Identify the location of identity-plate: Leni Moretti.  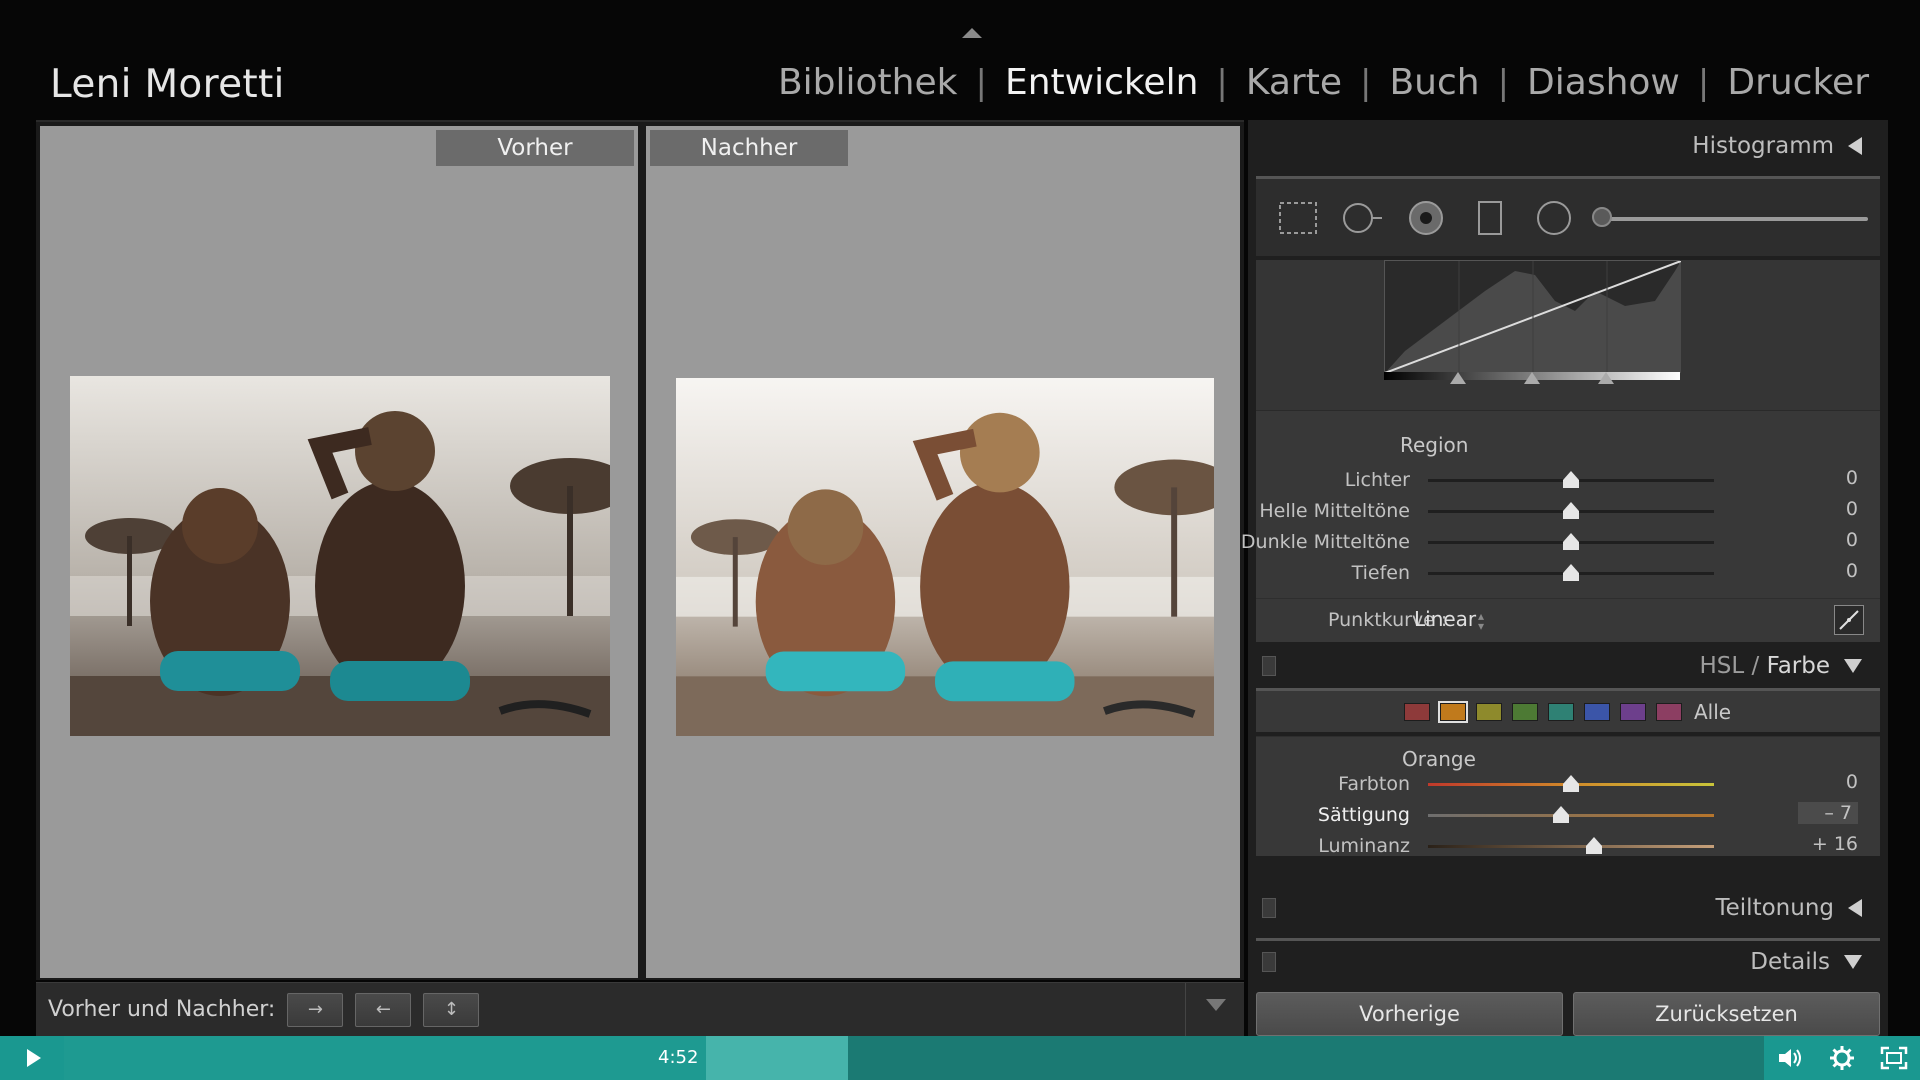
(167, 84).